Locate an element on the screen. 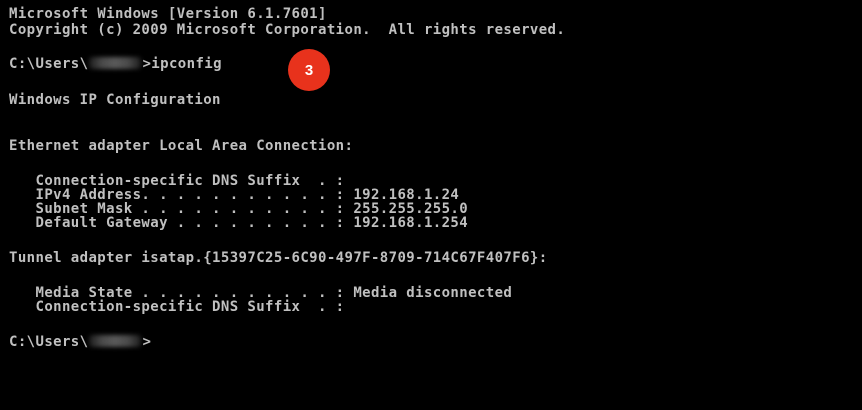 The height and width of the screenshot is (410, 862). tunnel-media-state-line: Media State . . . . . . . . . . . is located at coordinates (261, 293).